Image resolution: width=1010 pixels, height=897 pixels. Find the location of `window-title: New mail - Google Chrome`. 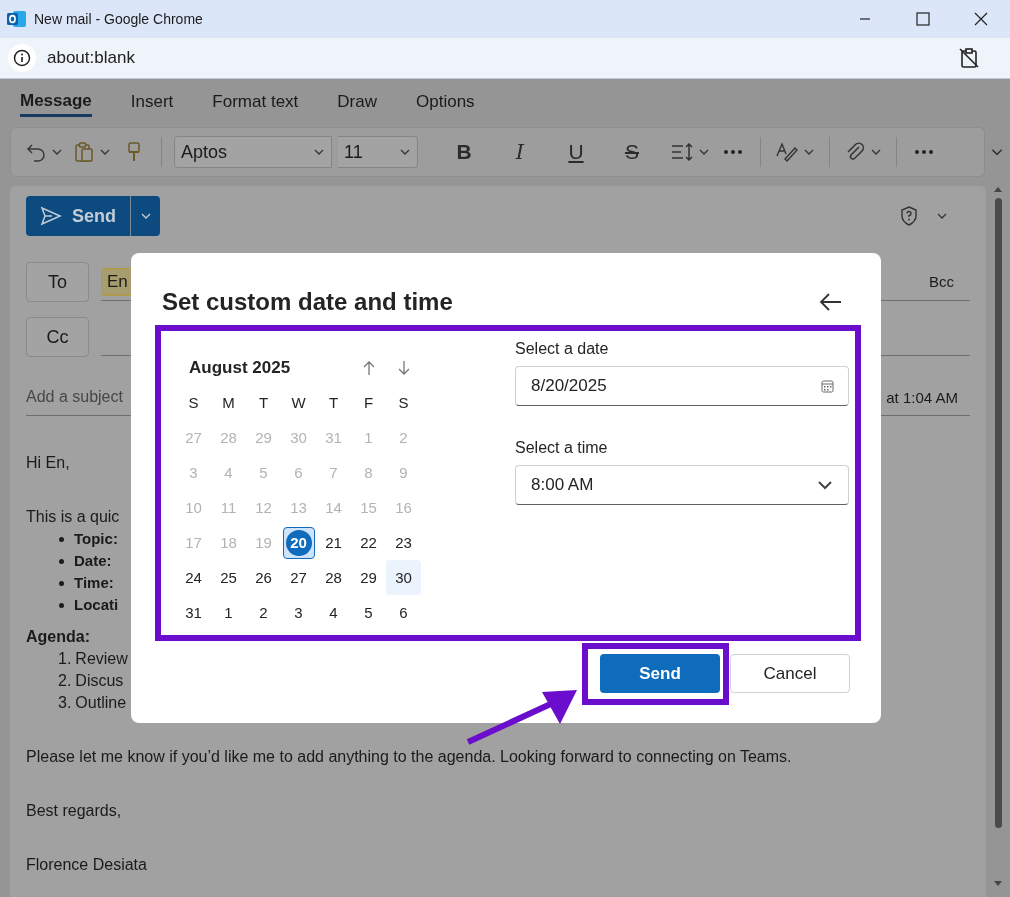

window-title: New mail - Google Chrome is located at coordinates (119, 19).